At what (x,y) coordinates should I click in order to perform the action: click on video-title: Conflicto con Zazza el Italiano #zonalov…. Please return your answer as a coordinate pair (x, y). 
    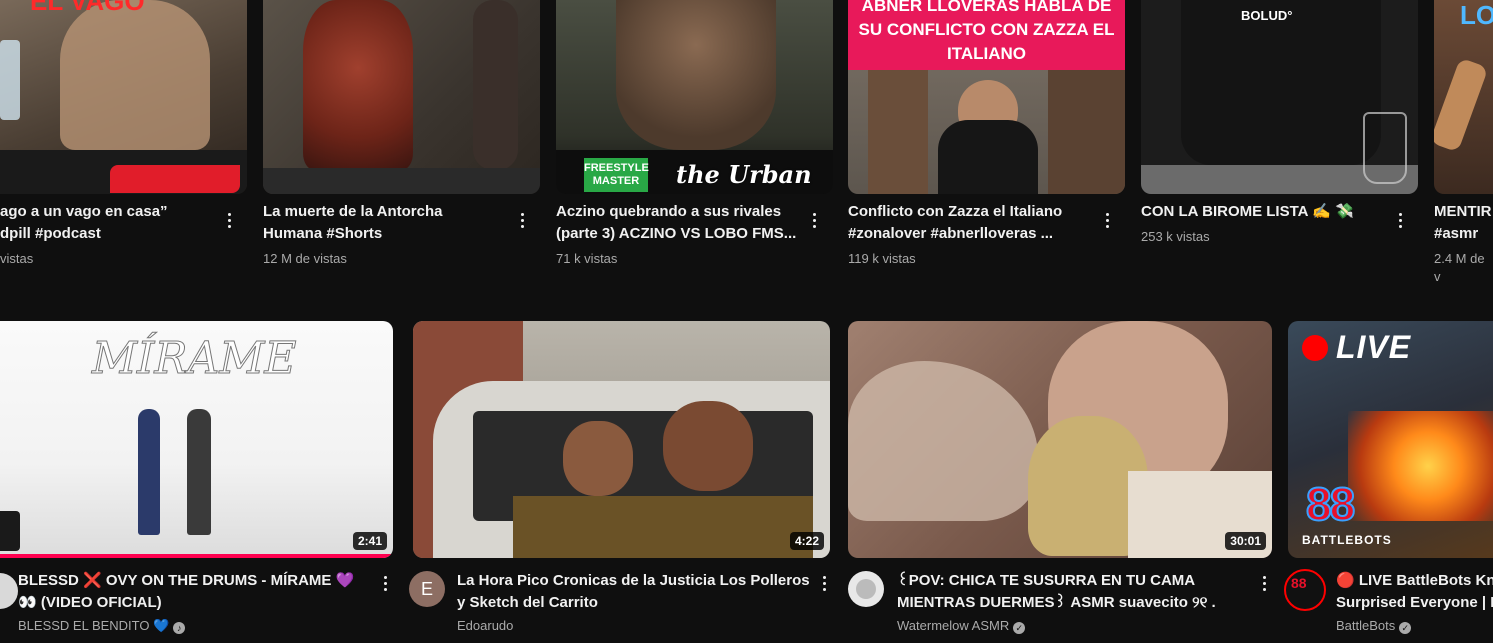
    Looking at the image, I should click on (968, 223).